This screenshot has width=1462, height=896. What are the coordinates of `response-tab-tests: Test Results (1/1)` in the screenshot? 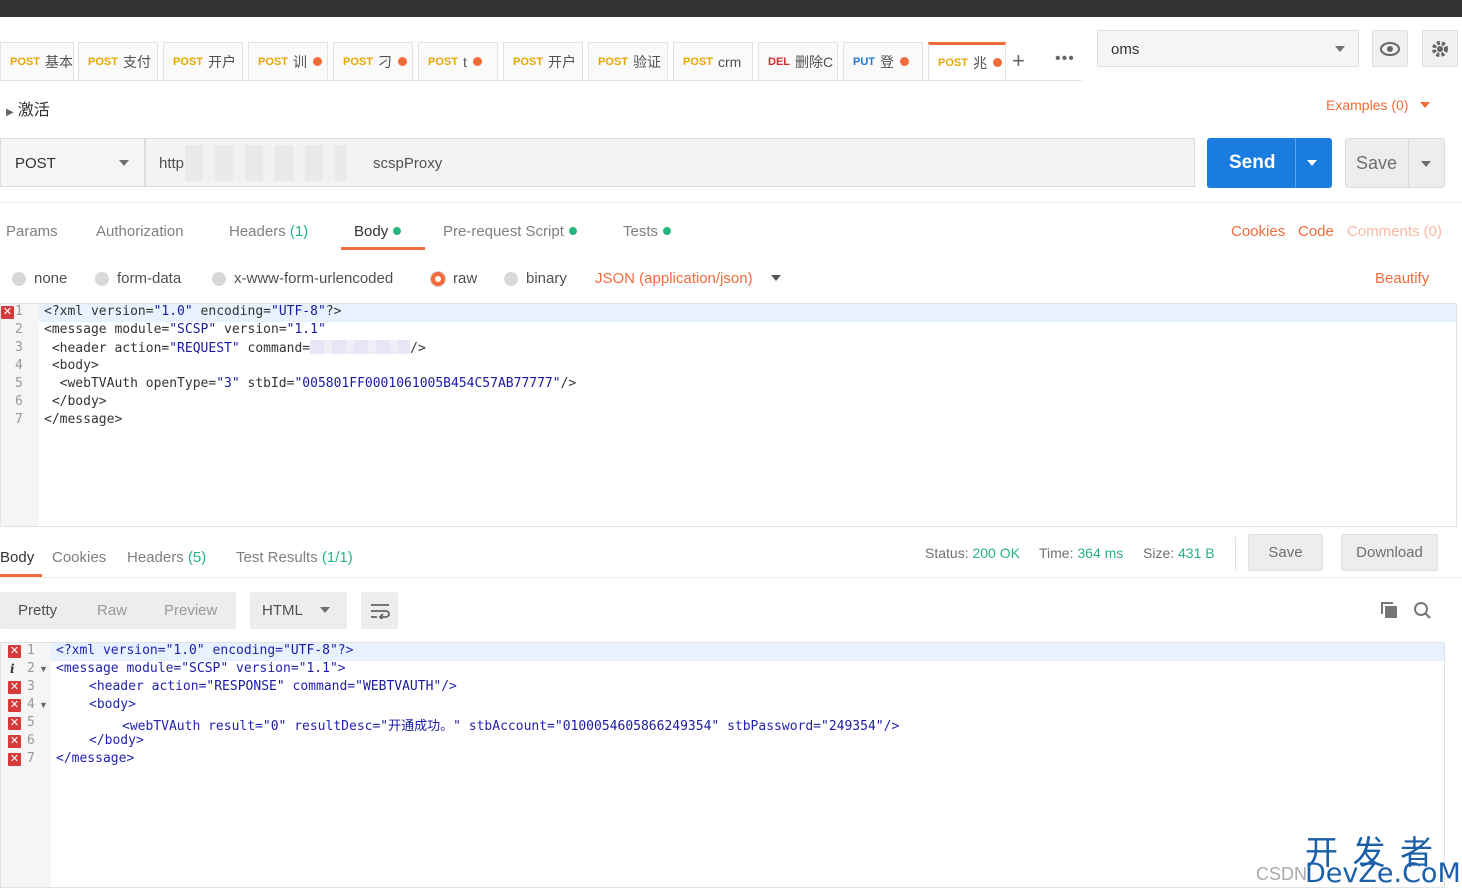 It's located at (294, 557).